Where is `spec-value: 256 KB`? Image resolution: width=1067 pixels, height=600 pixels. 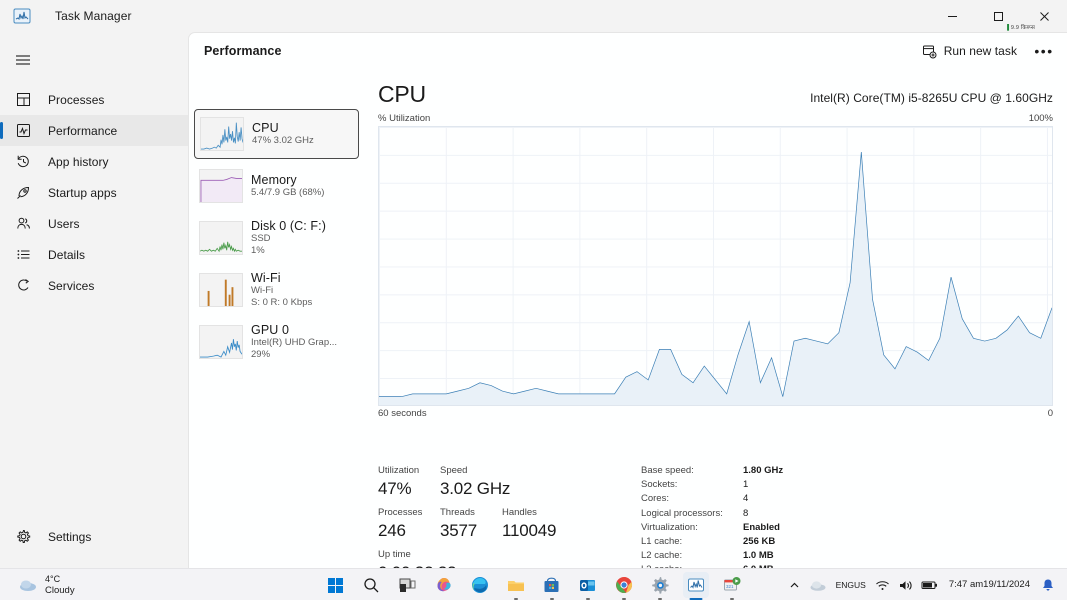 spec-value: 256 KB is located at coordinates (759, 542).